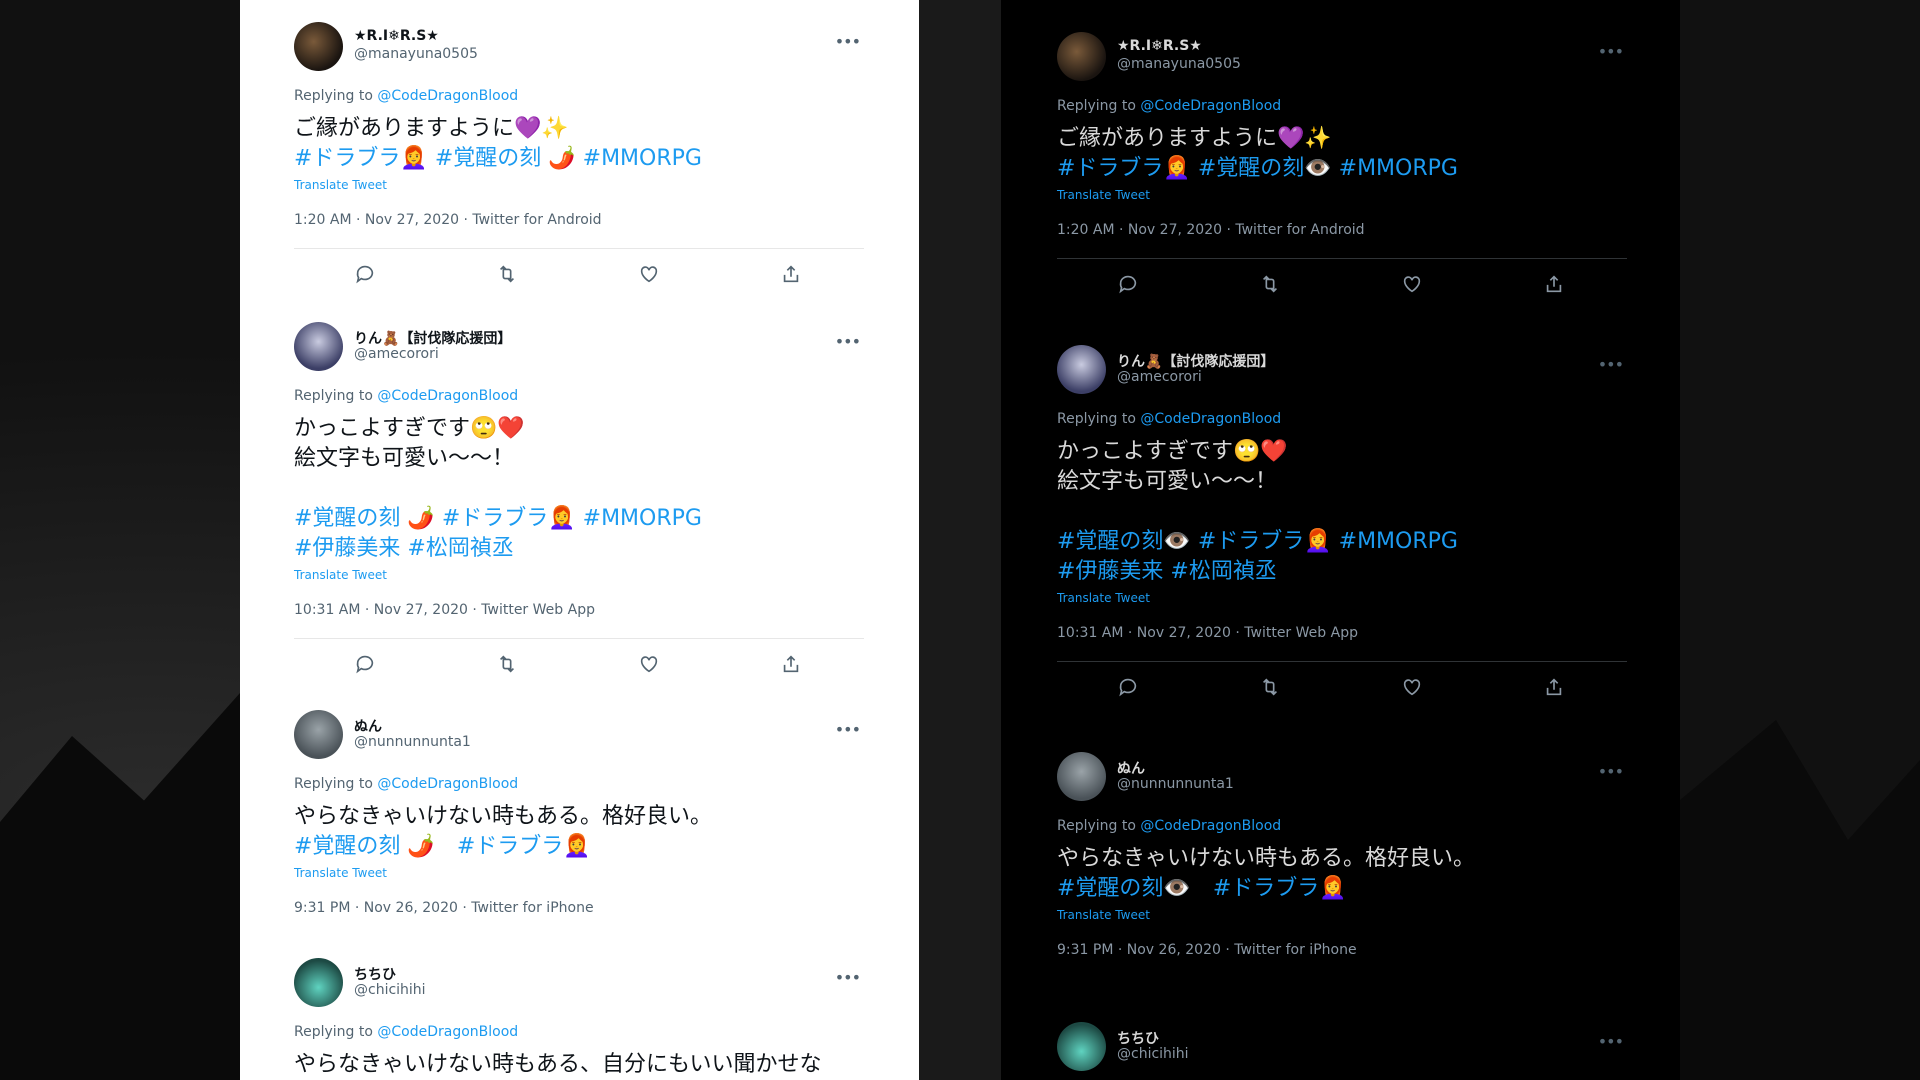  Describe the element at coordinates (1194, 138) in the screenshot. I see `tweet-text: ご縁がありますように💜✨` at that location.